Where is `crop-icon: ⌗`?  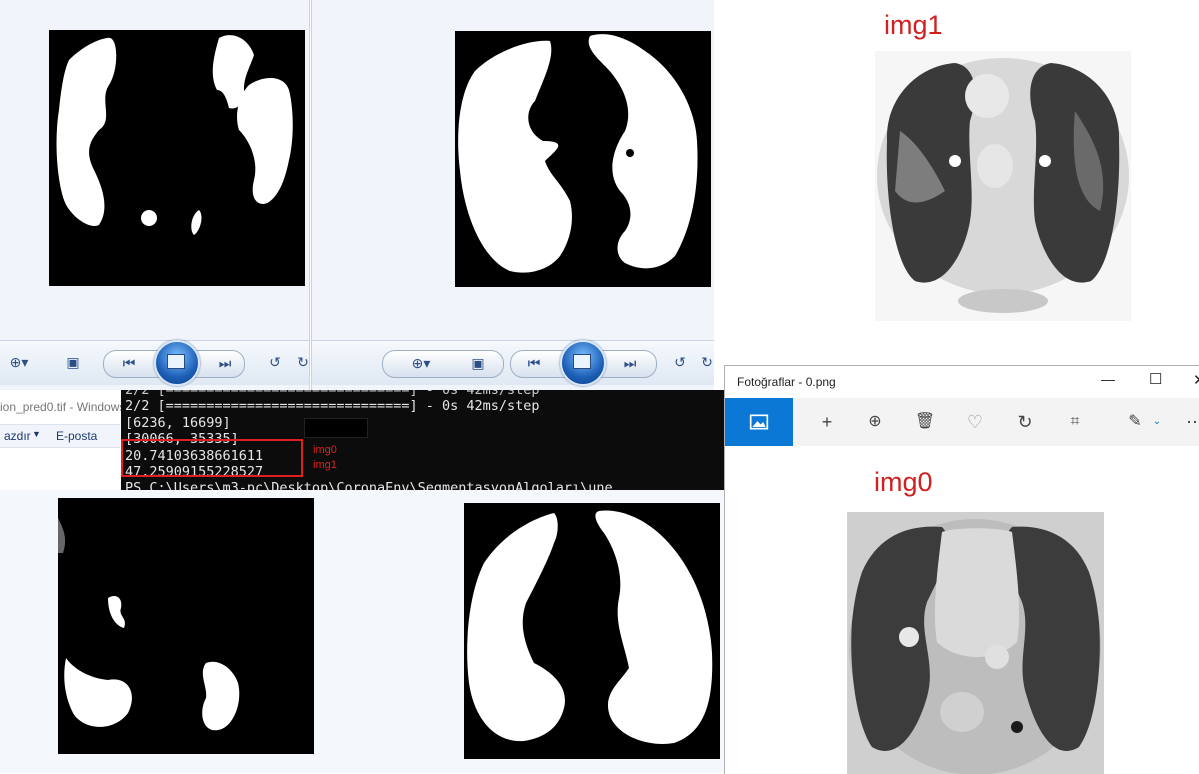 crop-icon: ⌗ is located at coordinates (1075, 422).